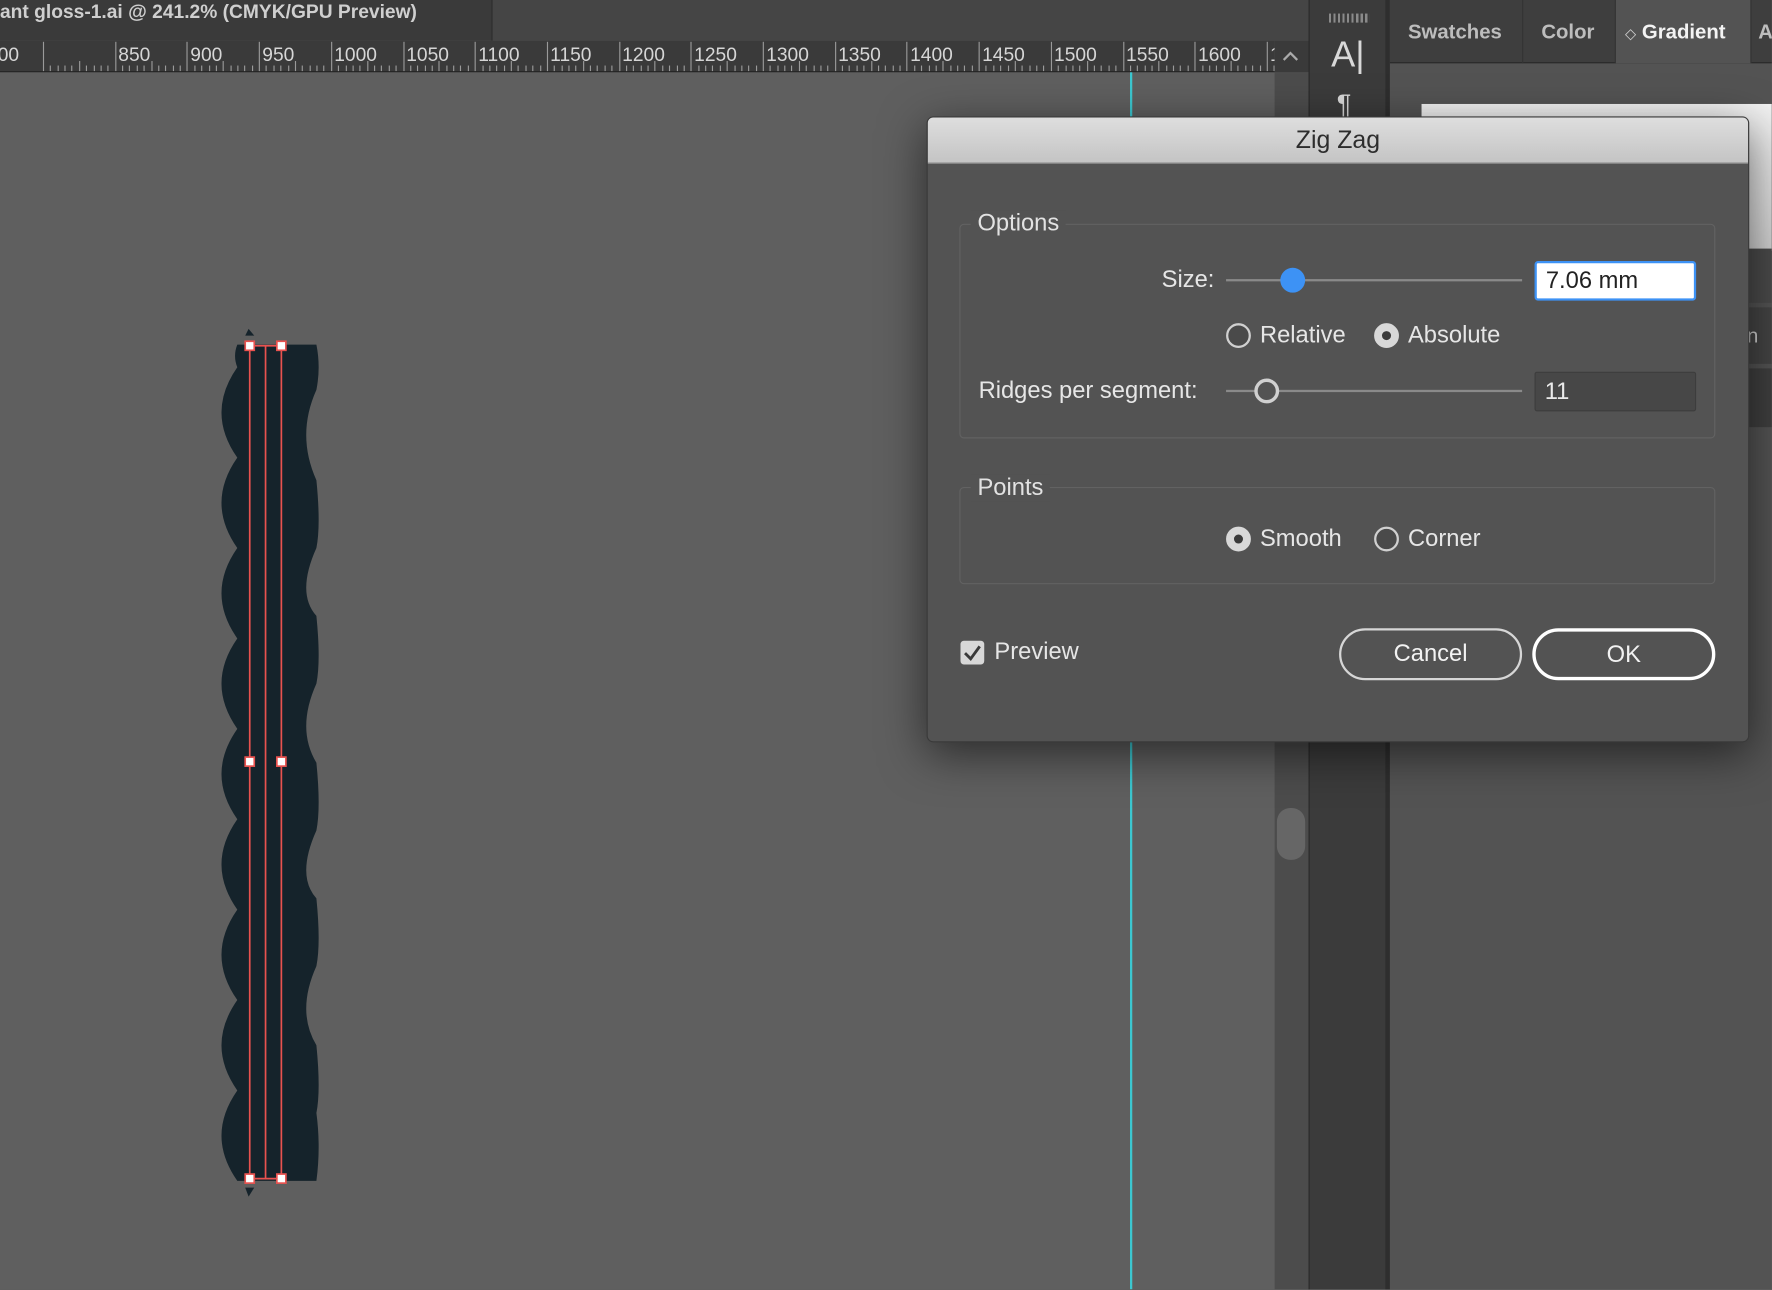 This screenshot has width=1772, height=1290. What do you see at coordinates (1444, 538) in the screenshot?
I see `corner-label: Corner` at bounding box center [1444, 538].